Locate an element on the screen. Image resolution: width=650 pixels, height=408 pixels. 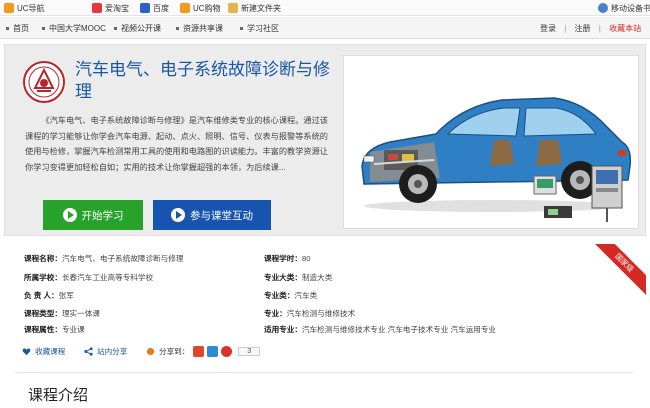
cloud-icon is located at coordinates (603, 8).